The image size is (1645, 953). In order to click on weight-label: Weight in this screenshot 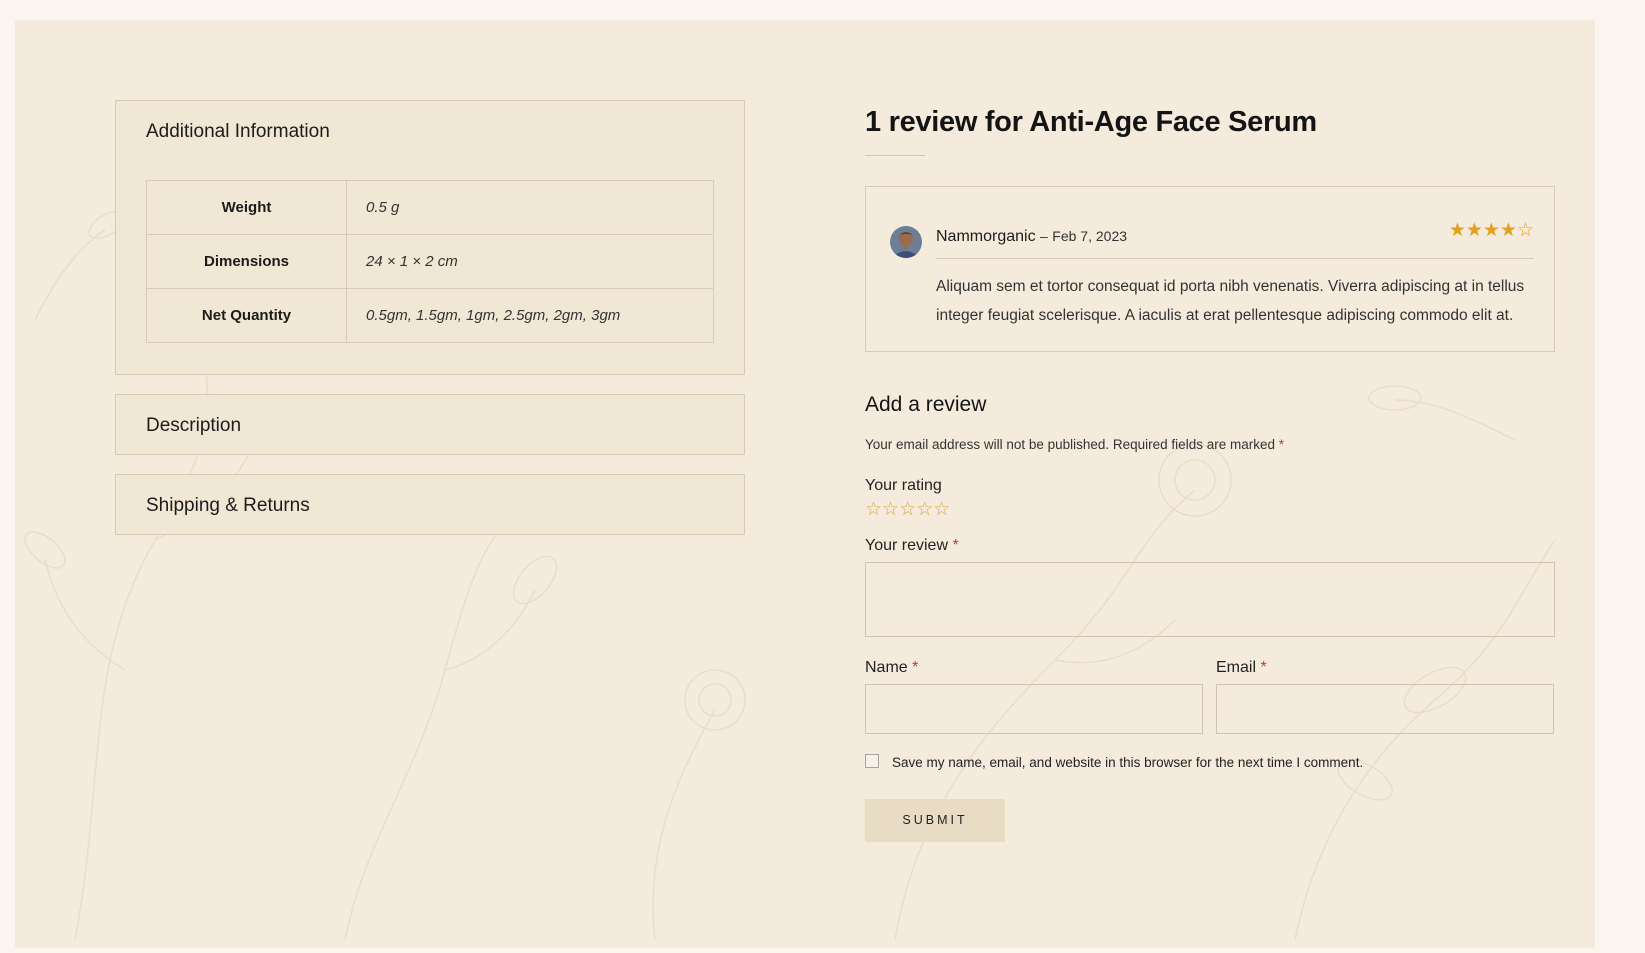, I will do `click(246, 207)`.